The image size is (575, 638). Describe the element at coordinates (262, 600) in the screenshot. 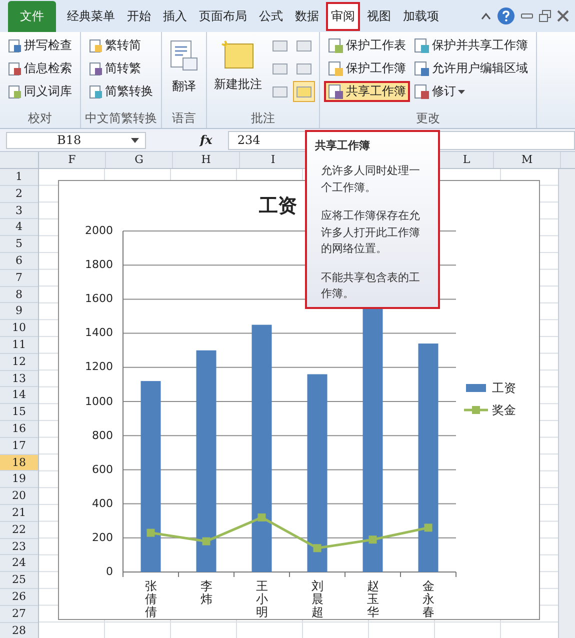

I see `category-label: 王小明` at that location.